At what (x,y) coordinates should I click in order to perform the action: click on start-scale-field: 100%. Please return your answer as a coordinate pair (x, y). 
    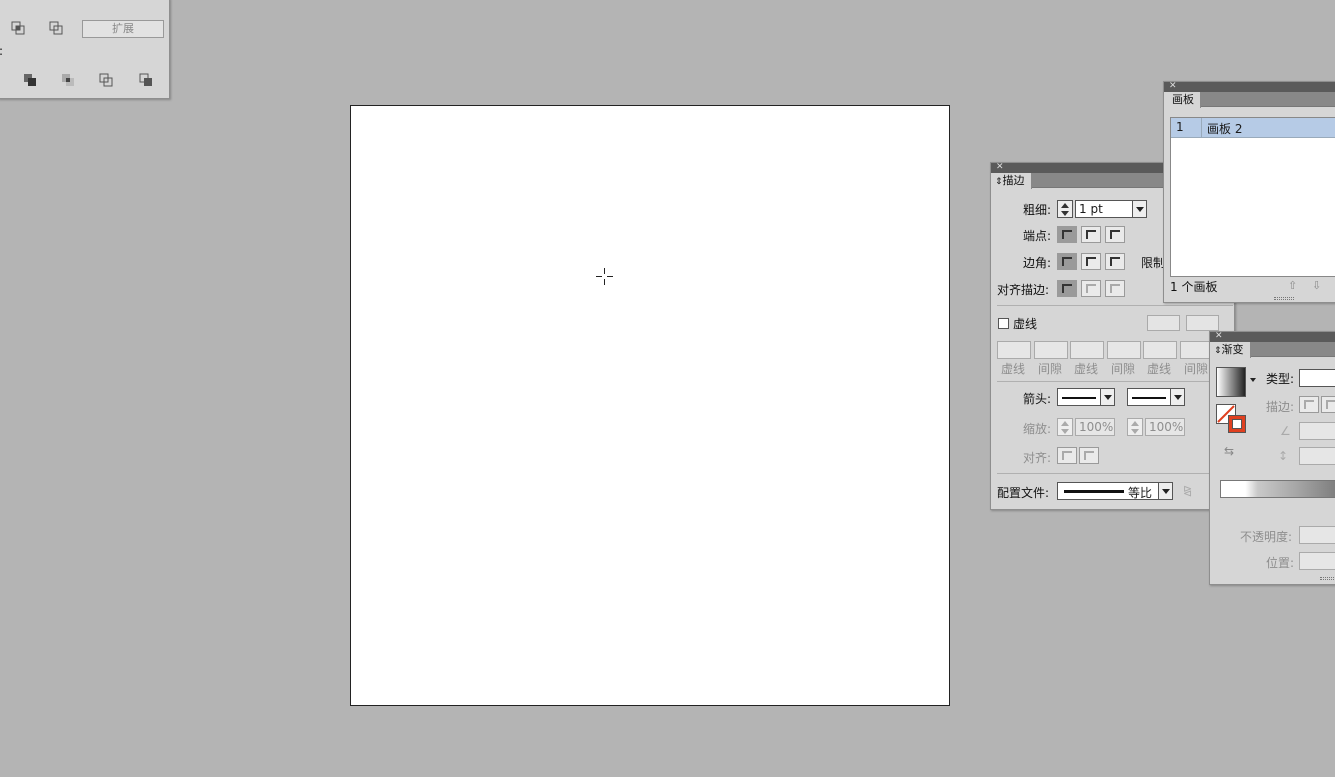
    Looking at the image, I should click on (1095, 427).